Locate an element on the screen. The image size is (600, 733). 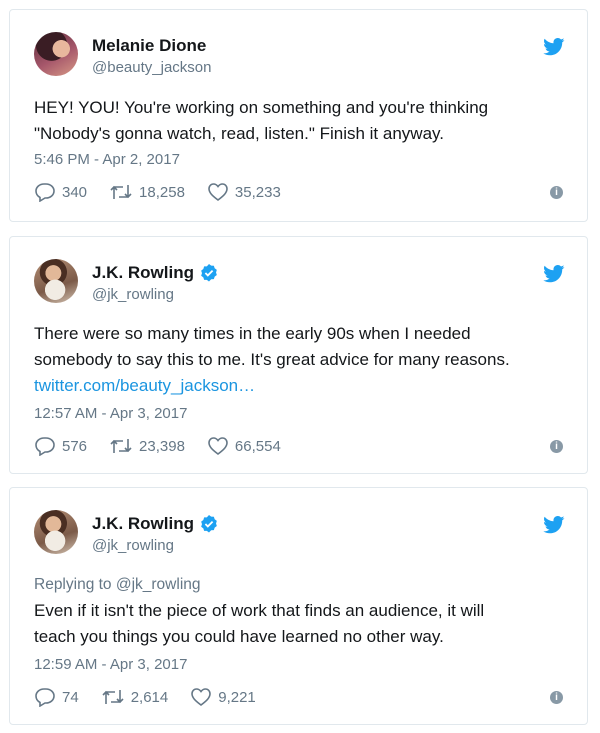
author-row: Melanie Dione is located at coordinates (149, 46).